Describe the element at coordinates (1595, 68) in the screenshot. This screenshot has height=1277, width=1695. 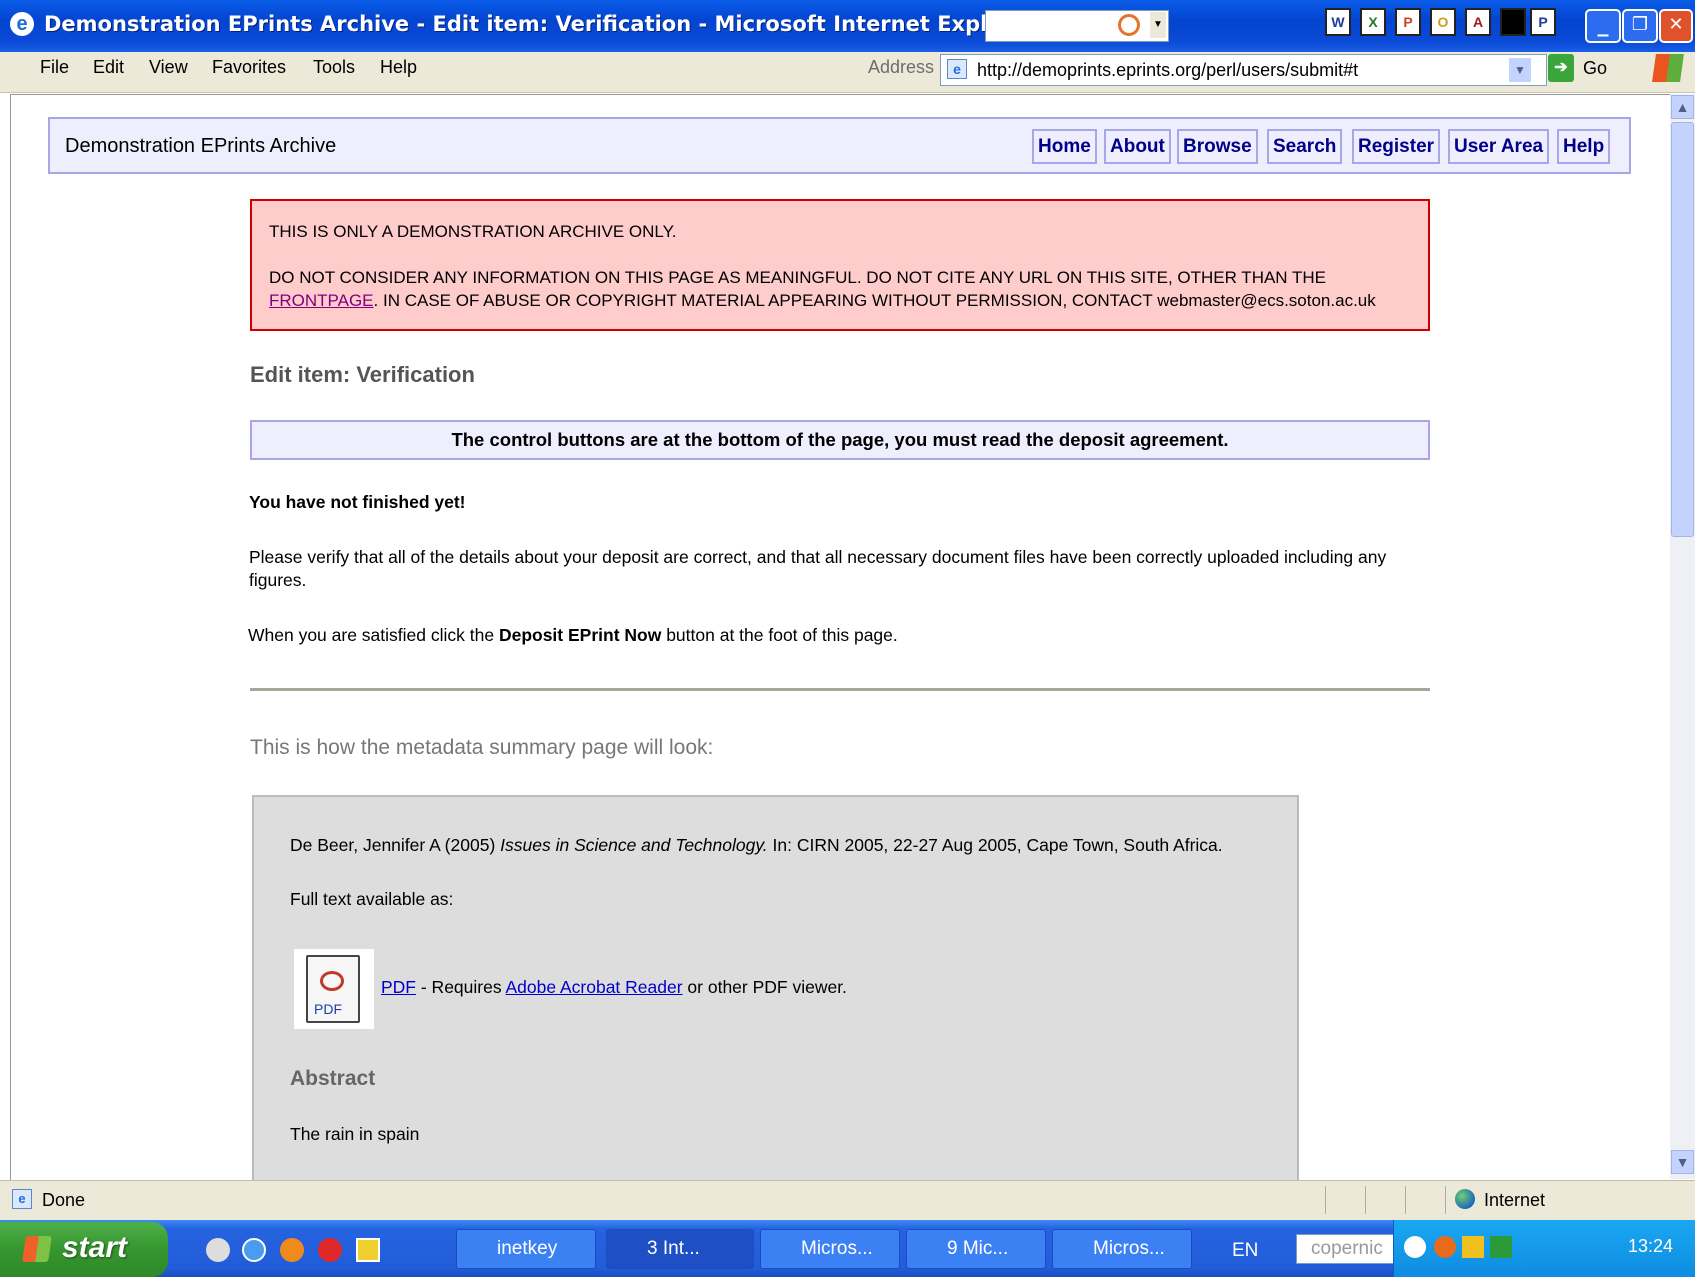
I see `go-button: Go` at that location.